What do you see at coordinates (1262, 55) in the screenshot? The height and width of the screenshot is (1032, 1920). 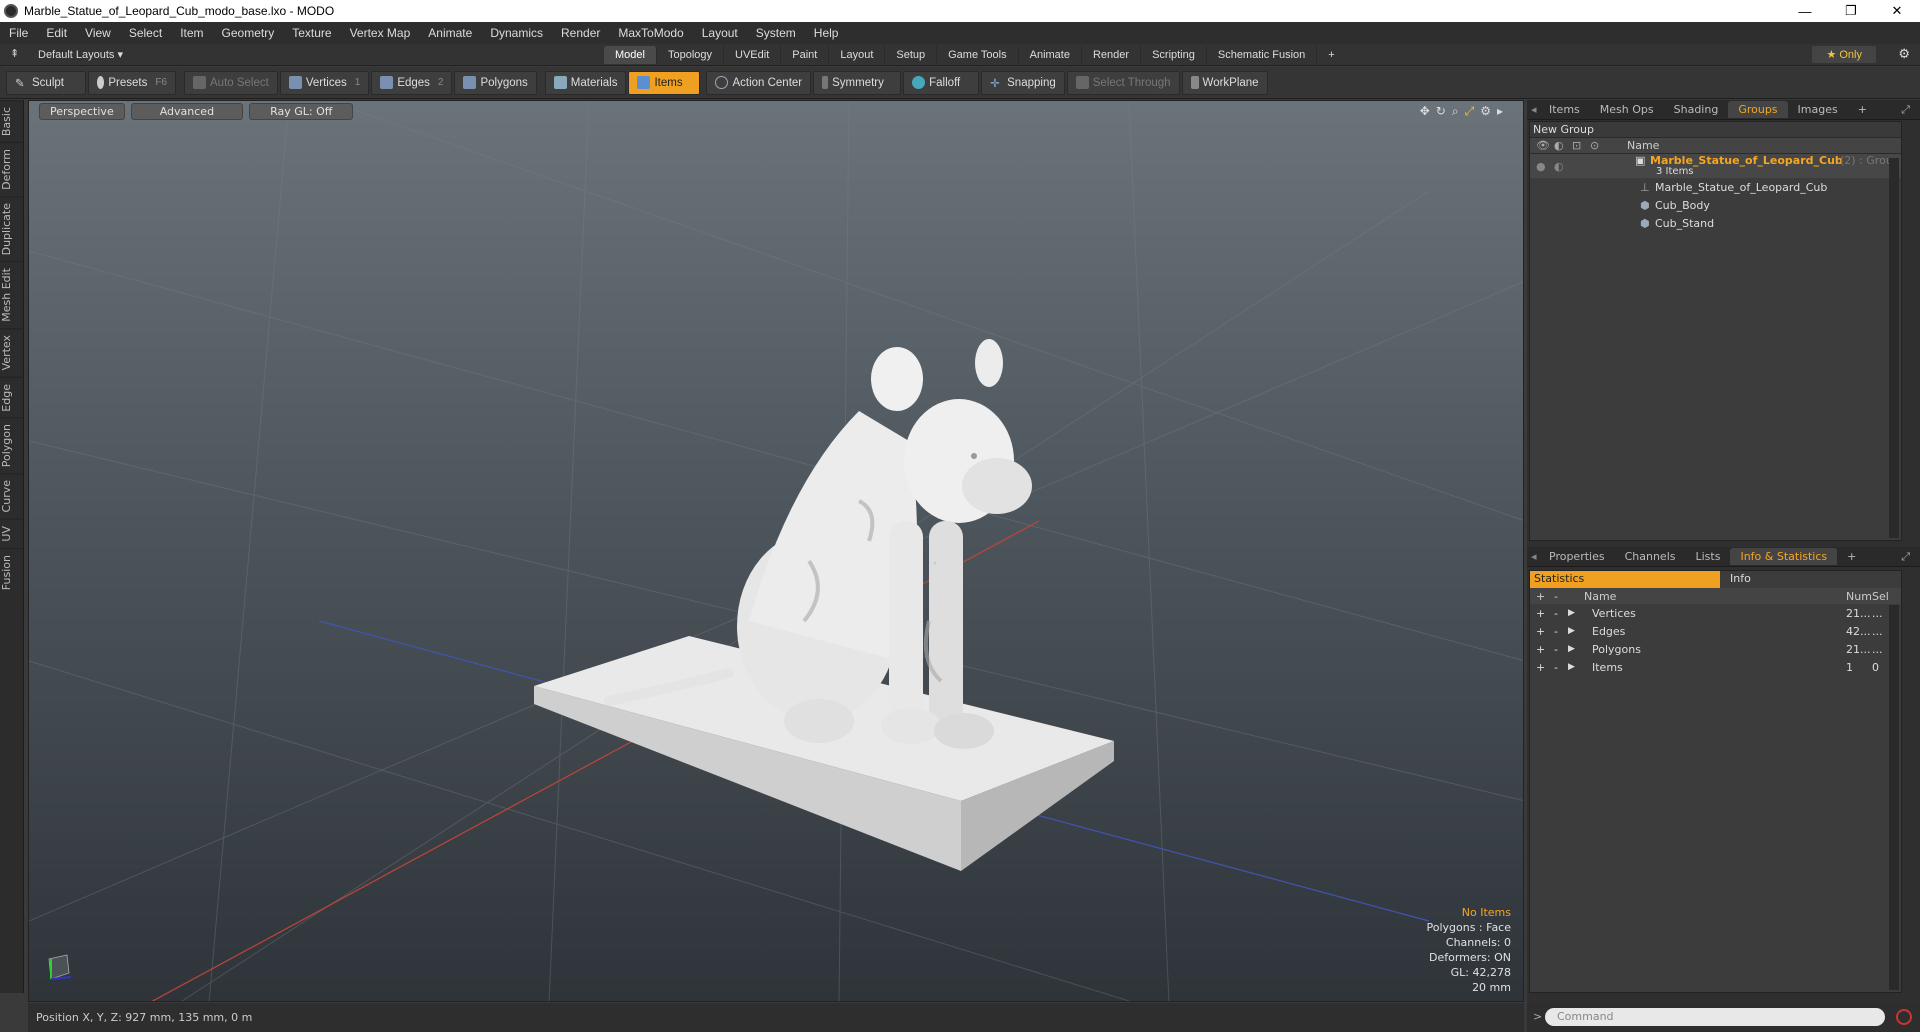 I see `tab-schematic-fusion: Schematic Fusion` at bounding box center [1262, 55].